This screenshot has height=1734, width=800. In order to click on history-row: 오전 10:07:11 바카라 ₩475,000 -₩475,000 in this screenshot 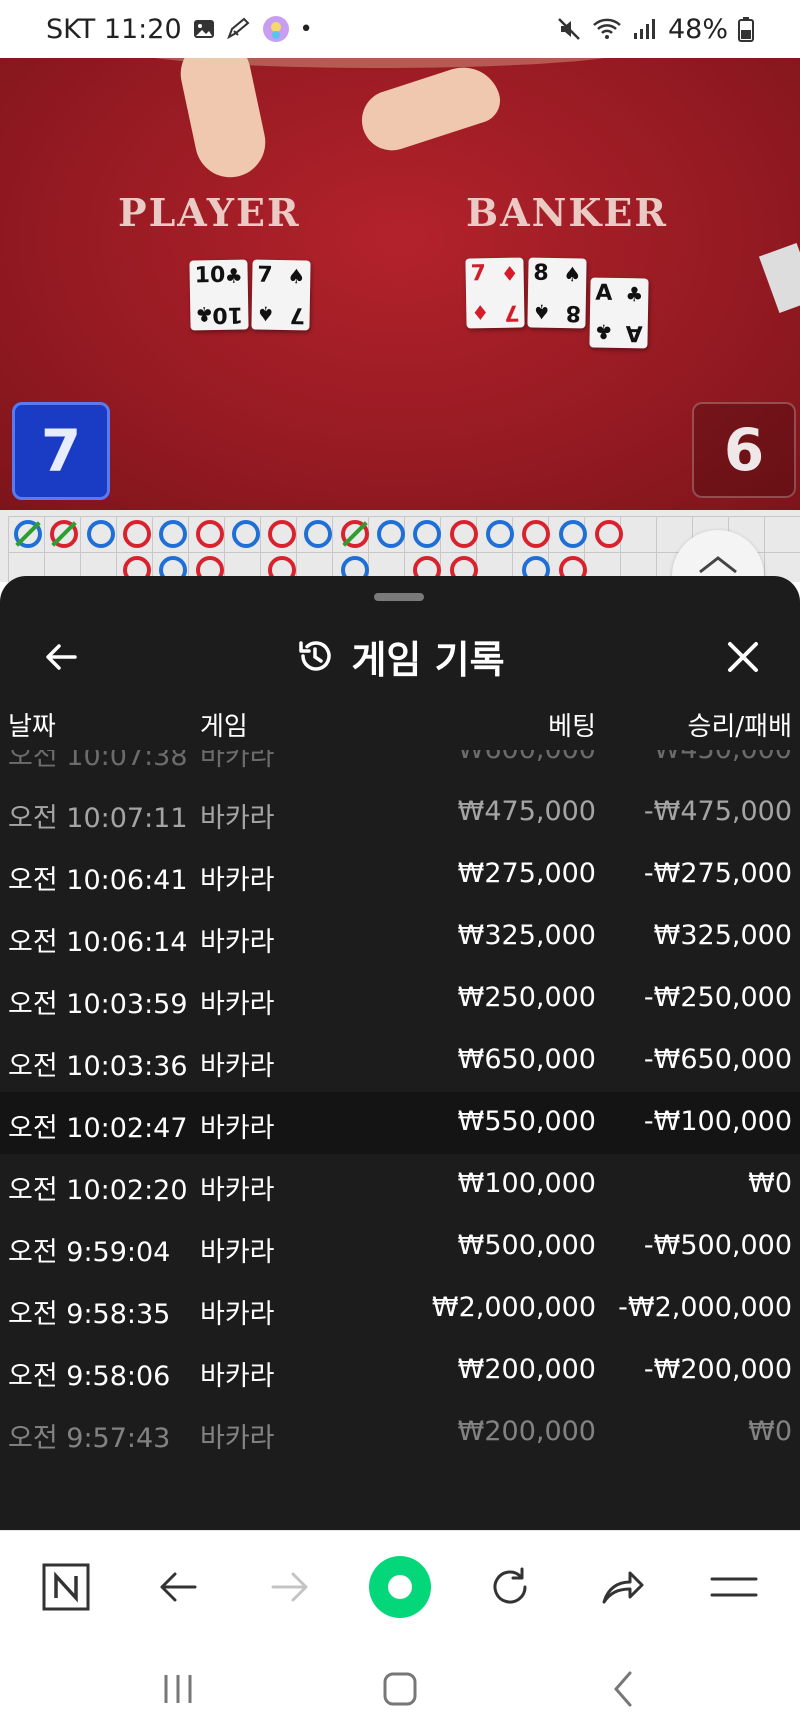, I will do `click(400, 813)`.